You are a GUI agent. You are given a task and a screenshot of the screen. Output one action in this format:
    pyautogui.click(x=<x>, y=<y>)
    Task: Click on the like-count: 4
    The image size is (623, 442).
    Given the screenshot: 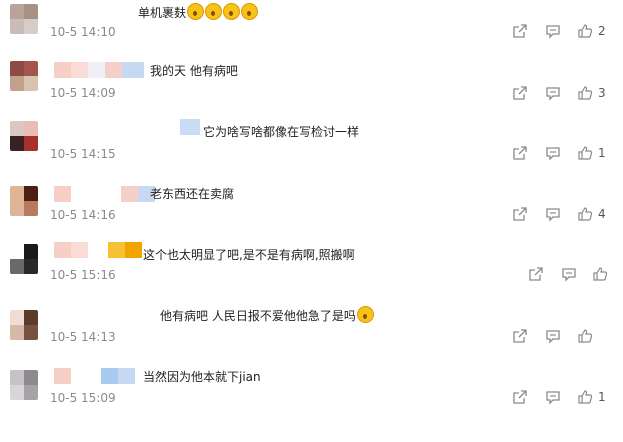 What is the action you would take?
    pyautogui.click(x=602, y=214)
    